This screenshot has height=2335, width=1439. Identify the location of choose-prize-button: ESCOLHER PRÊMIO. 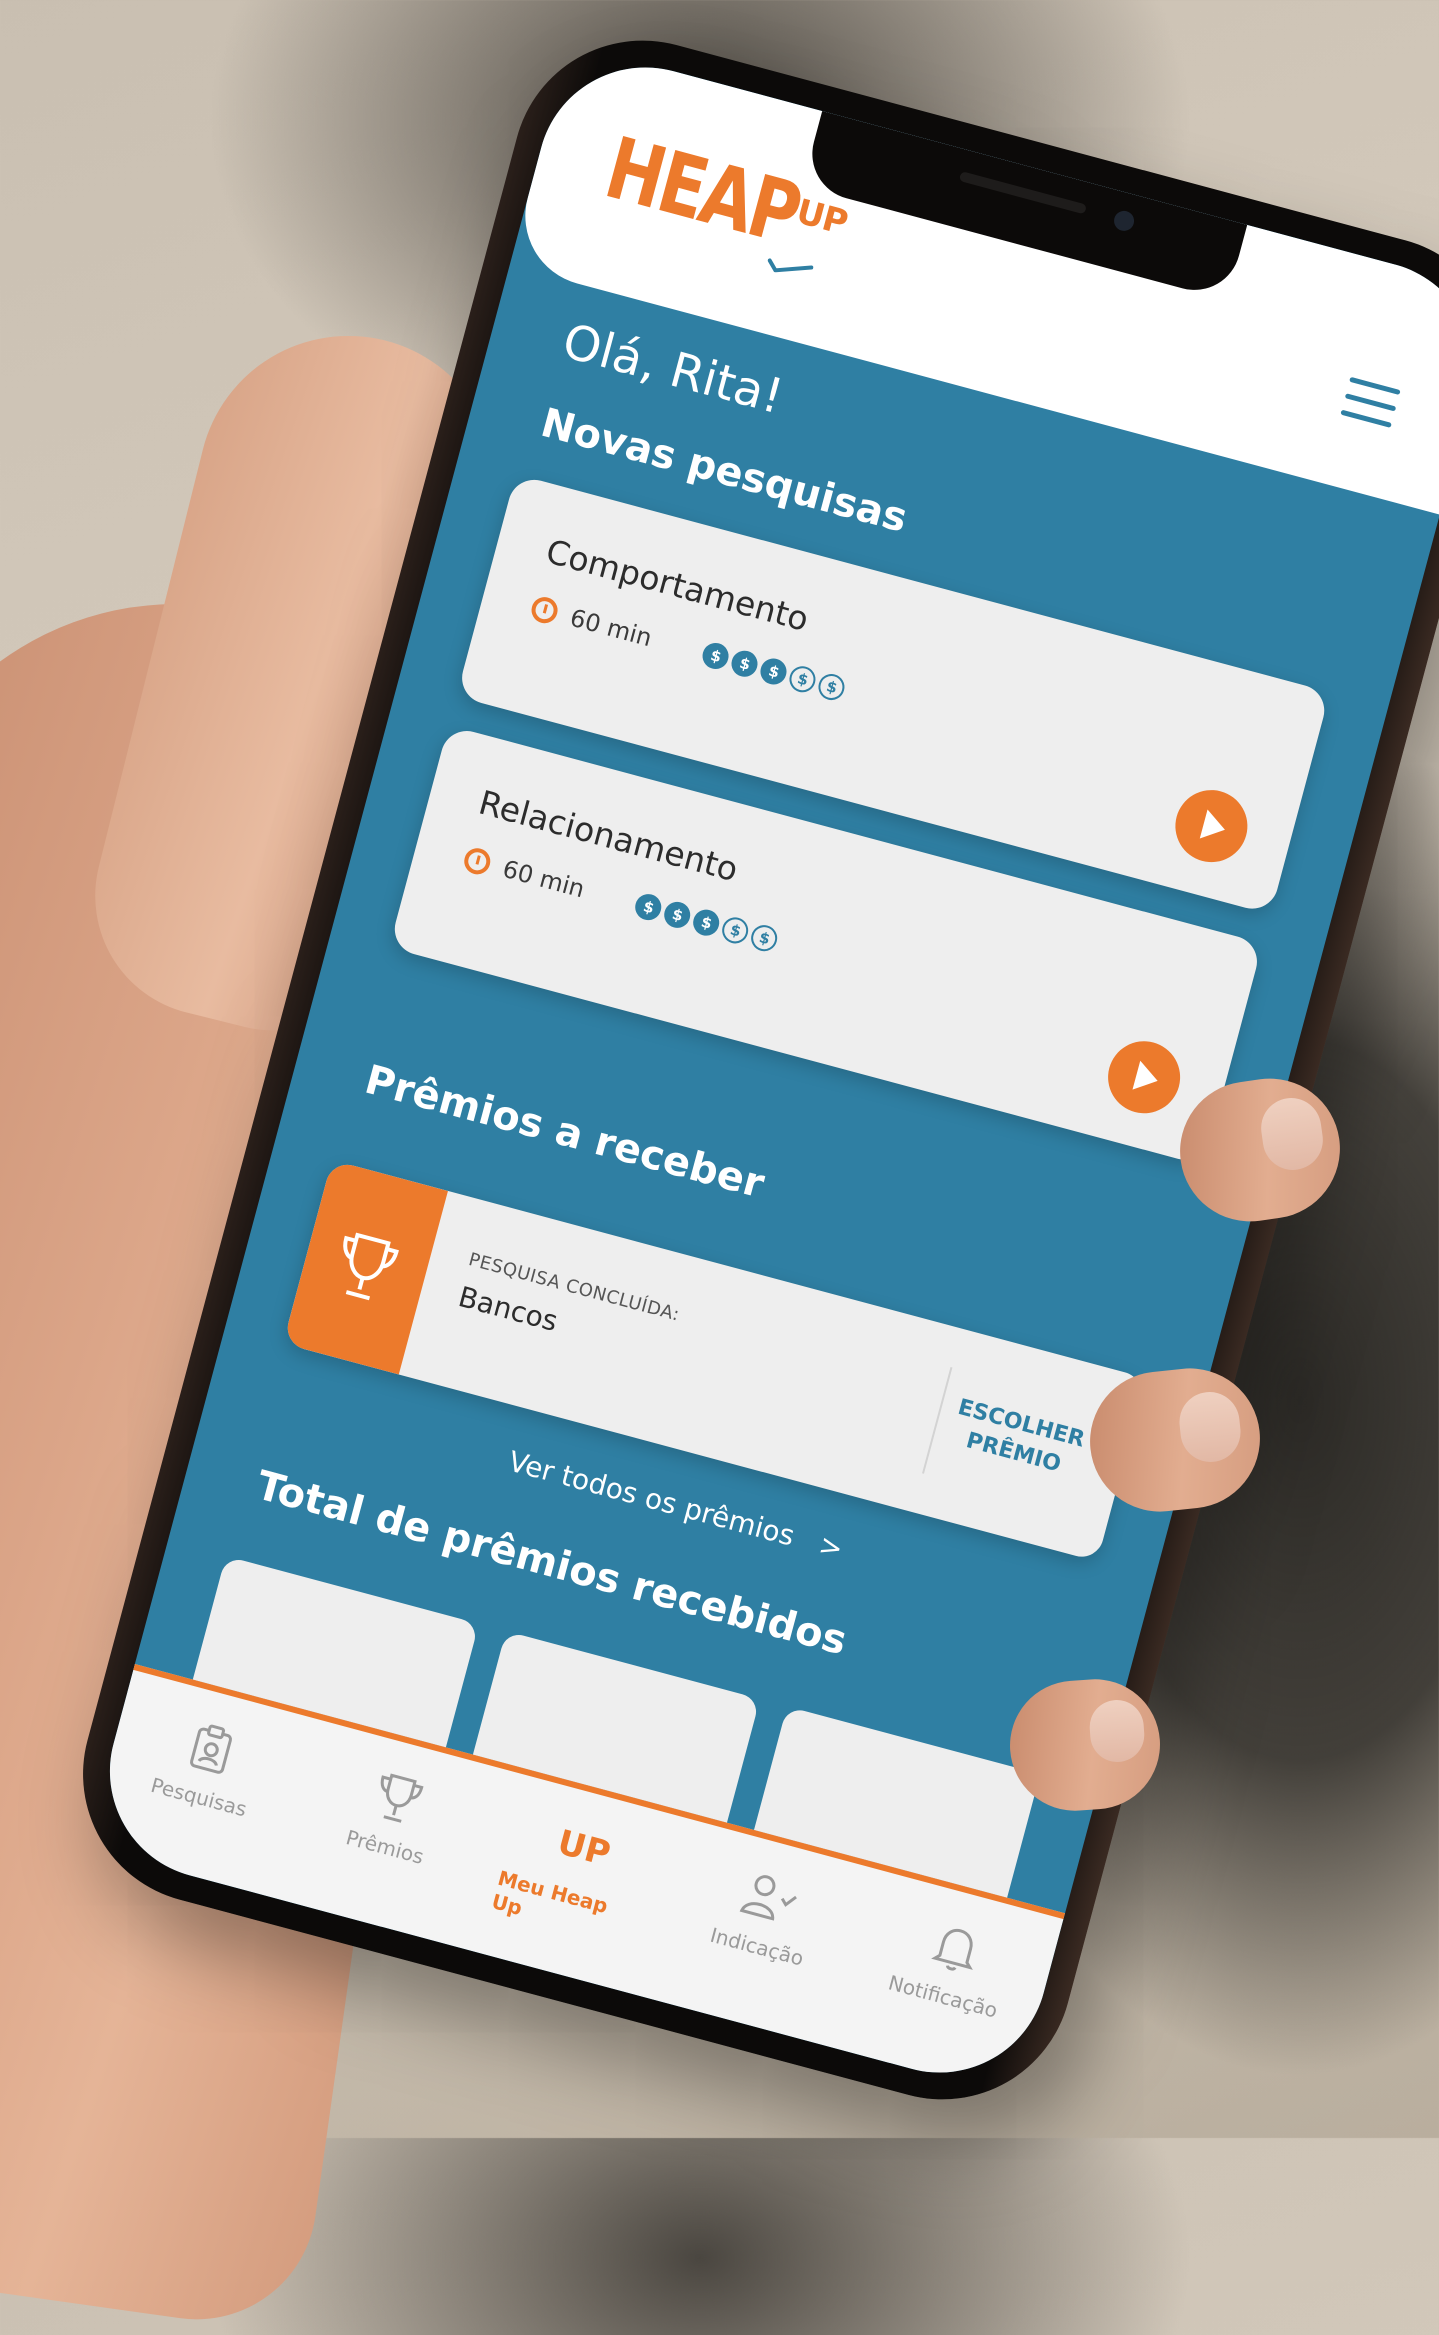
(1017, 1438).